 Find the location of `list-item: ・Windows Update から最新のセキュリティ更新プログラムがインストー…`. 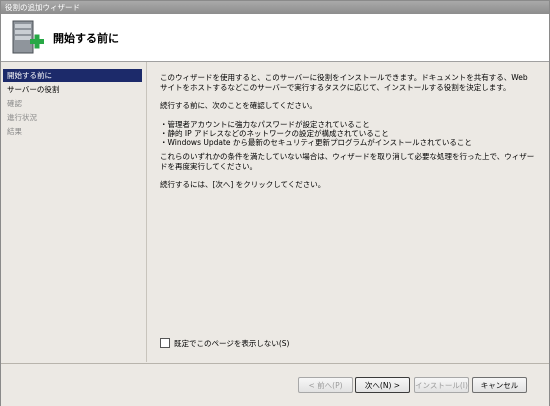

list-item: ・Windows Update から最新のセキュリティ更新プログラムがインストー… is located at coordinates (316, 142).